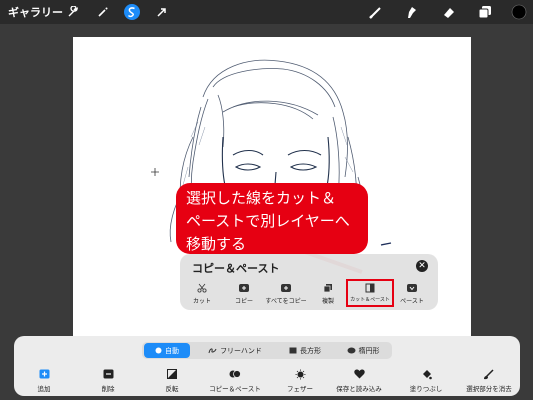 This screenshot has height=400, width=533. I want to click on cut-button: カット, so click(202, 293).